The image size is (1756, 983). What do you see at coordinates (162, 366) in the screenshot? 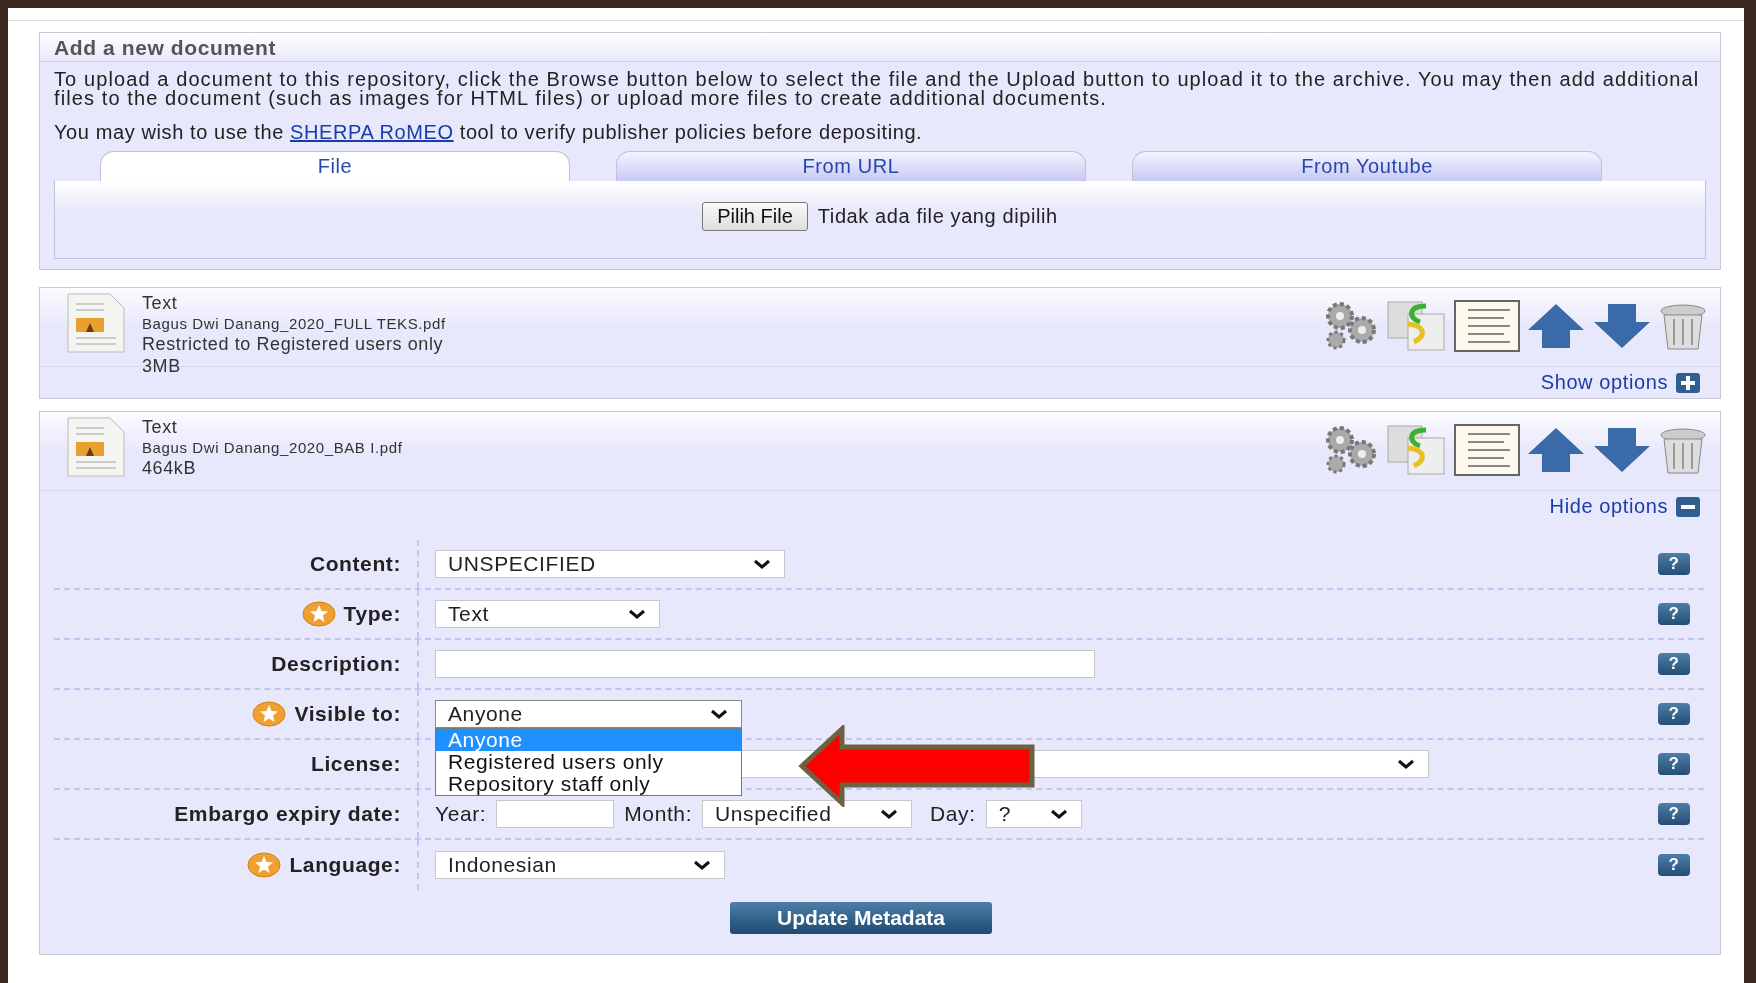
I see `document-size: 3MB` at bounding box center [162, 366].